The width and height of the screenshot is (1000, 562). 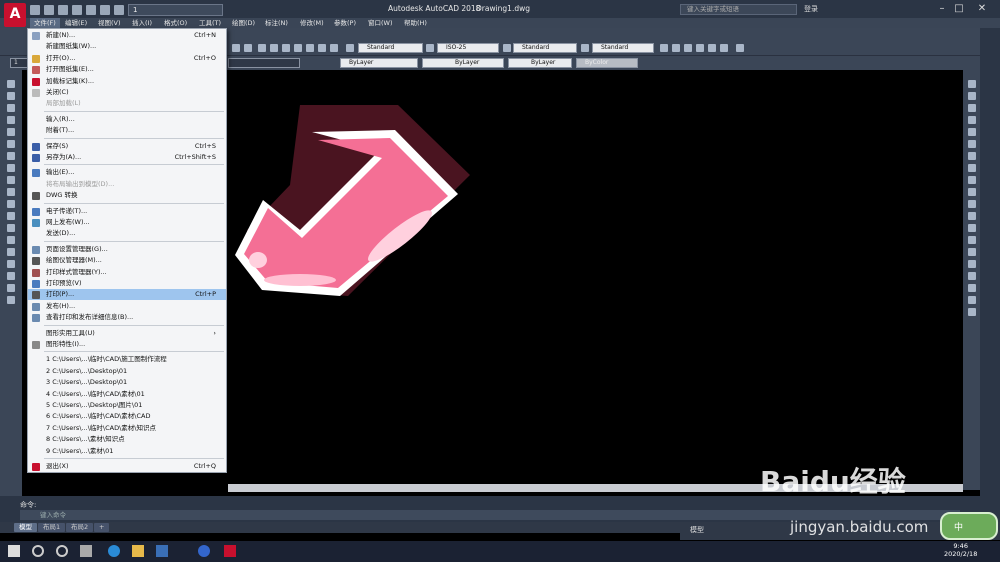 I want to click on lineweight-combo: ByLayer, so click(x=540, y=63).